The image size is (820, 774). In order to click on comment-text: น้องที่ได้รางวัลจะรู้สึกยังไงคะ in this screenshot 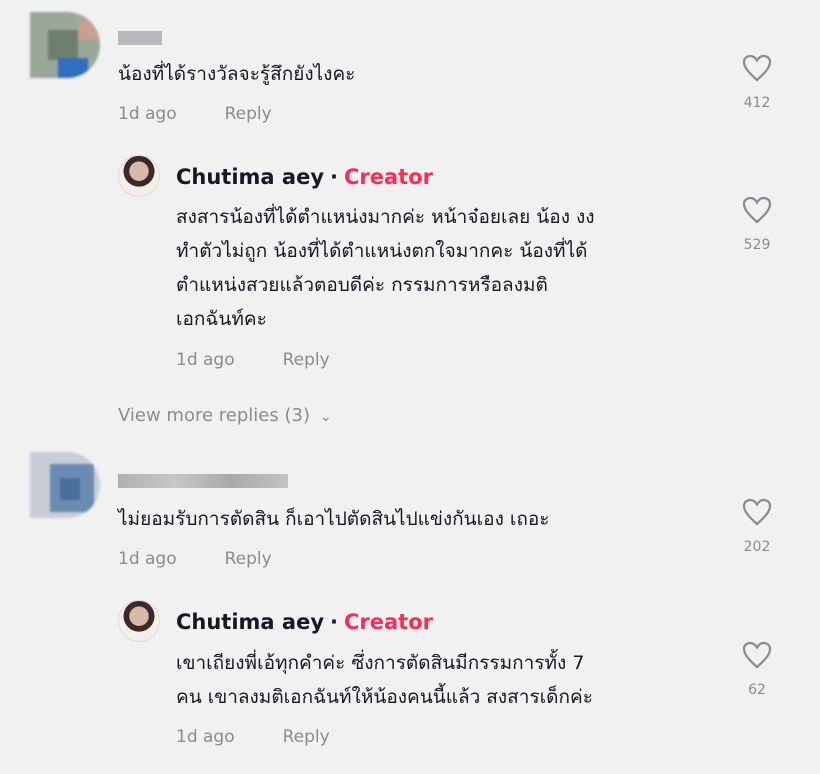, I will do `click(237, 74)`.